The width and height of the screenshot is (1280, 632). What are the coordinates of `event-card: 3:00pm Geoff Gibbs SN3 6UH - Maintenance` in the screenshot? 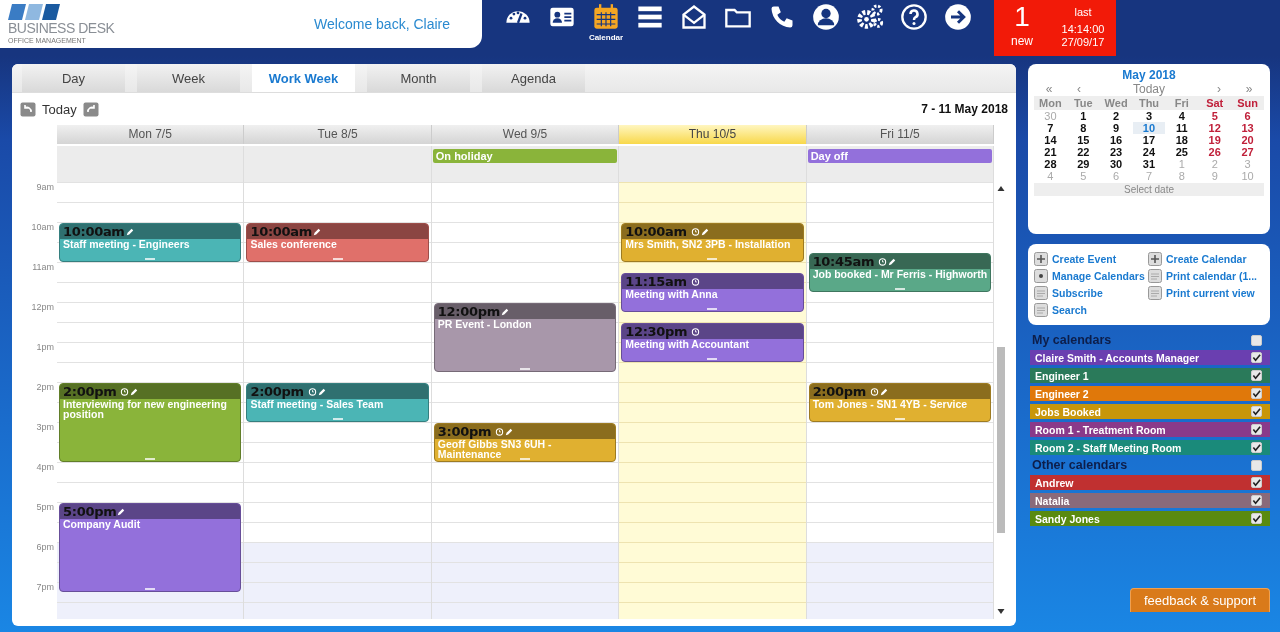 It's located at (525, 442).